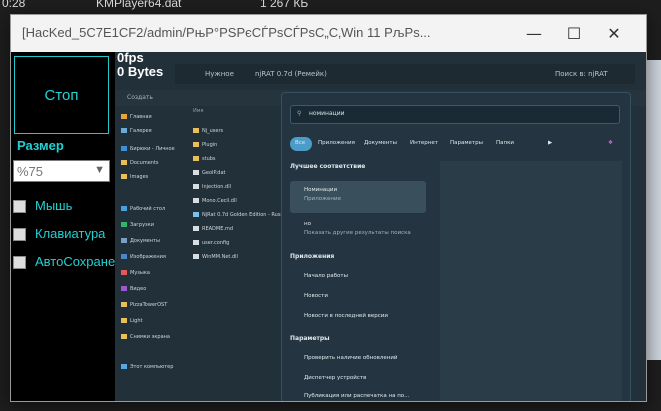  I want to click on best-match-header: Лучшее соответствие, so click(328, 166).